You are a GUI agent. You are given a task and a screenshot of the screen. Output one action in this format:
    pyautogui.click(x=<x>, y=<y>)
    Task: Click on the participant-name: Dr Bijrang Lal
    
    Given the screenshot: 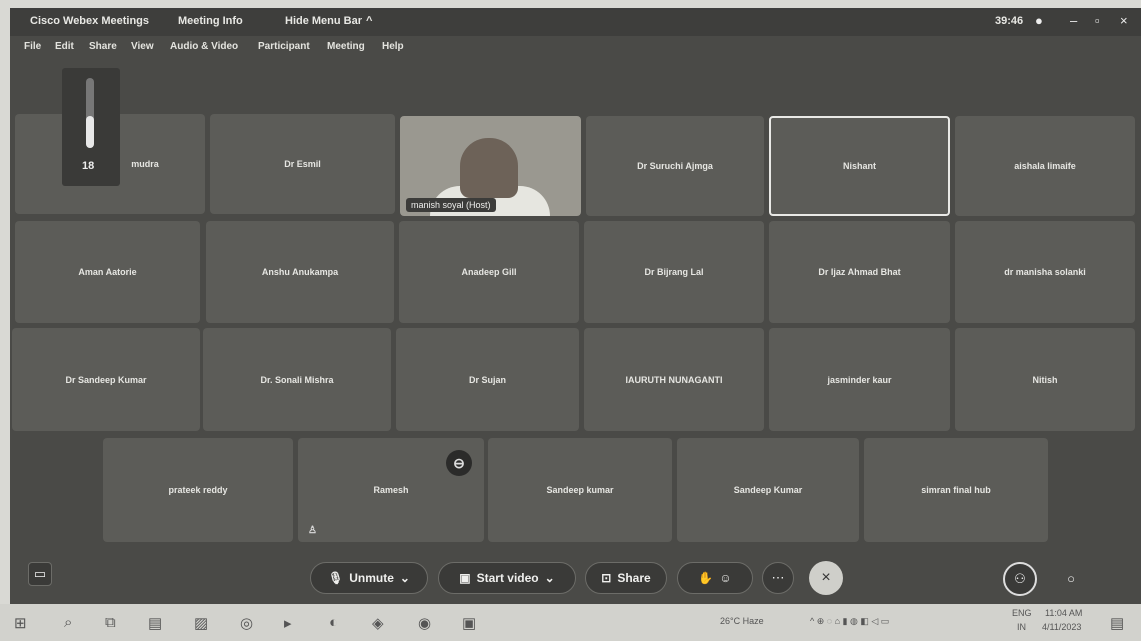 What is the action you would take?
    pyautogui.click(x=674, y=272)
    